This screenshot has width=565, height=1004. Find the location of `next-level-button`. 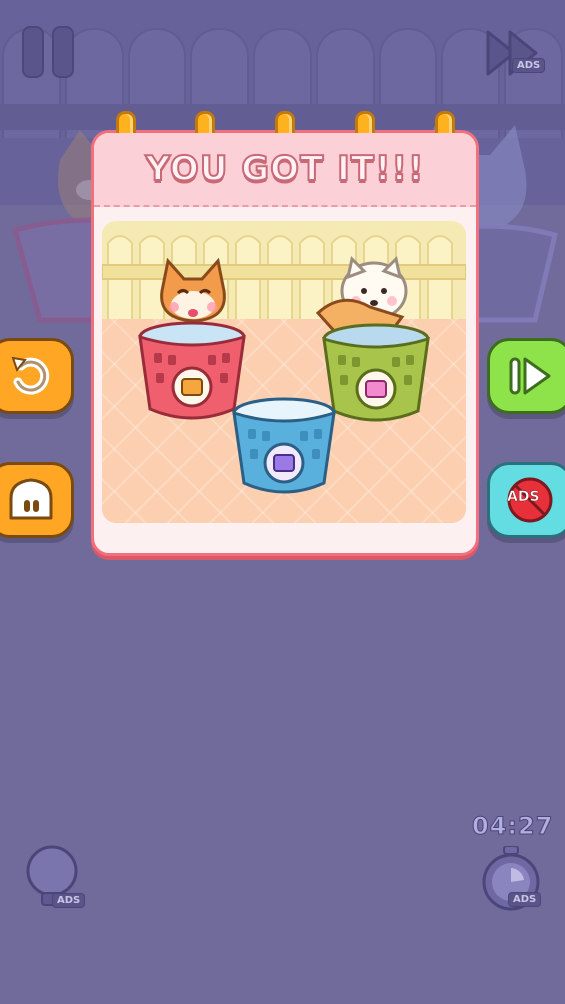

next-level-button is located at coordinates (526, 376).